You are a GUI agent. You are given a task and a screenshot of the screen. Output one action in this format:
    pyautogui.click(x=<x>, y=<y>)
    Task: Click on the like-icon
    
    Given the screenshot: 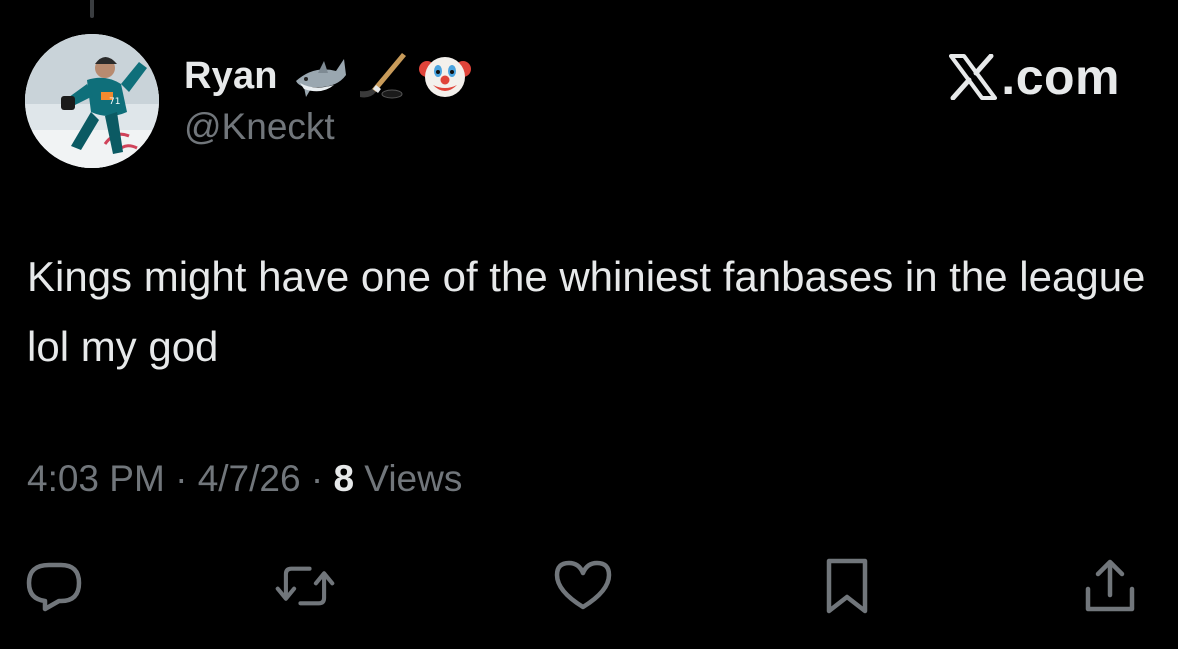 What is the action you would take?
    pyautogui.click(x=583, y=585)
    